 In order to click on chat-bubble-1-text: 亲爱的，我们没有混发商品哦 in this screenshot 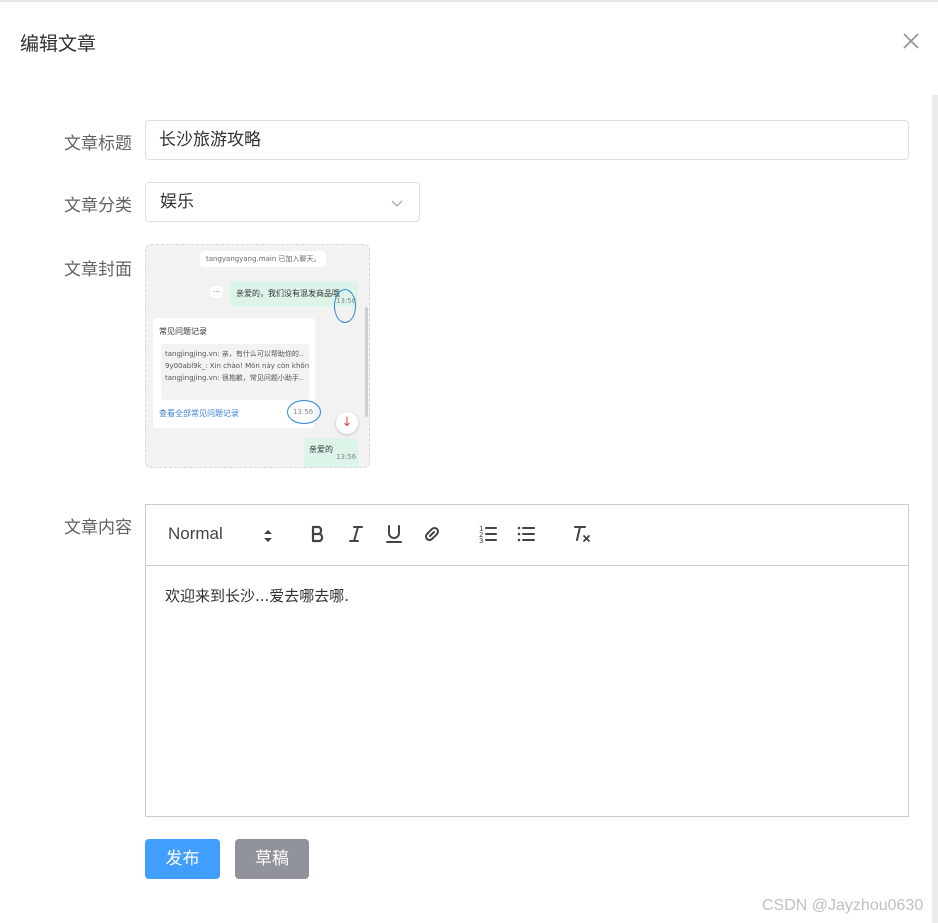, I will do `click(288, 293)`.